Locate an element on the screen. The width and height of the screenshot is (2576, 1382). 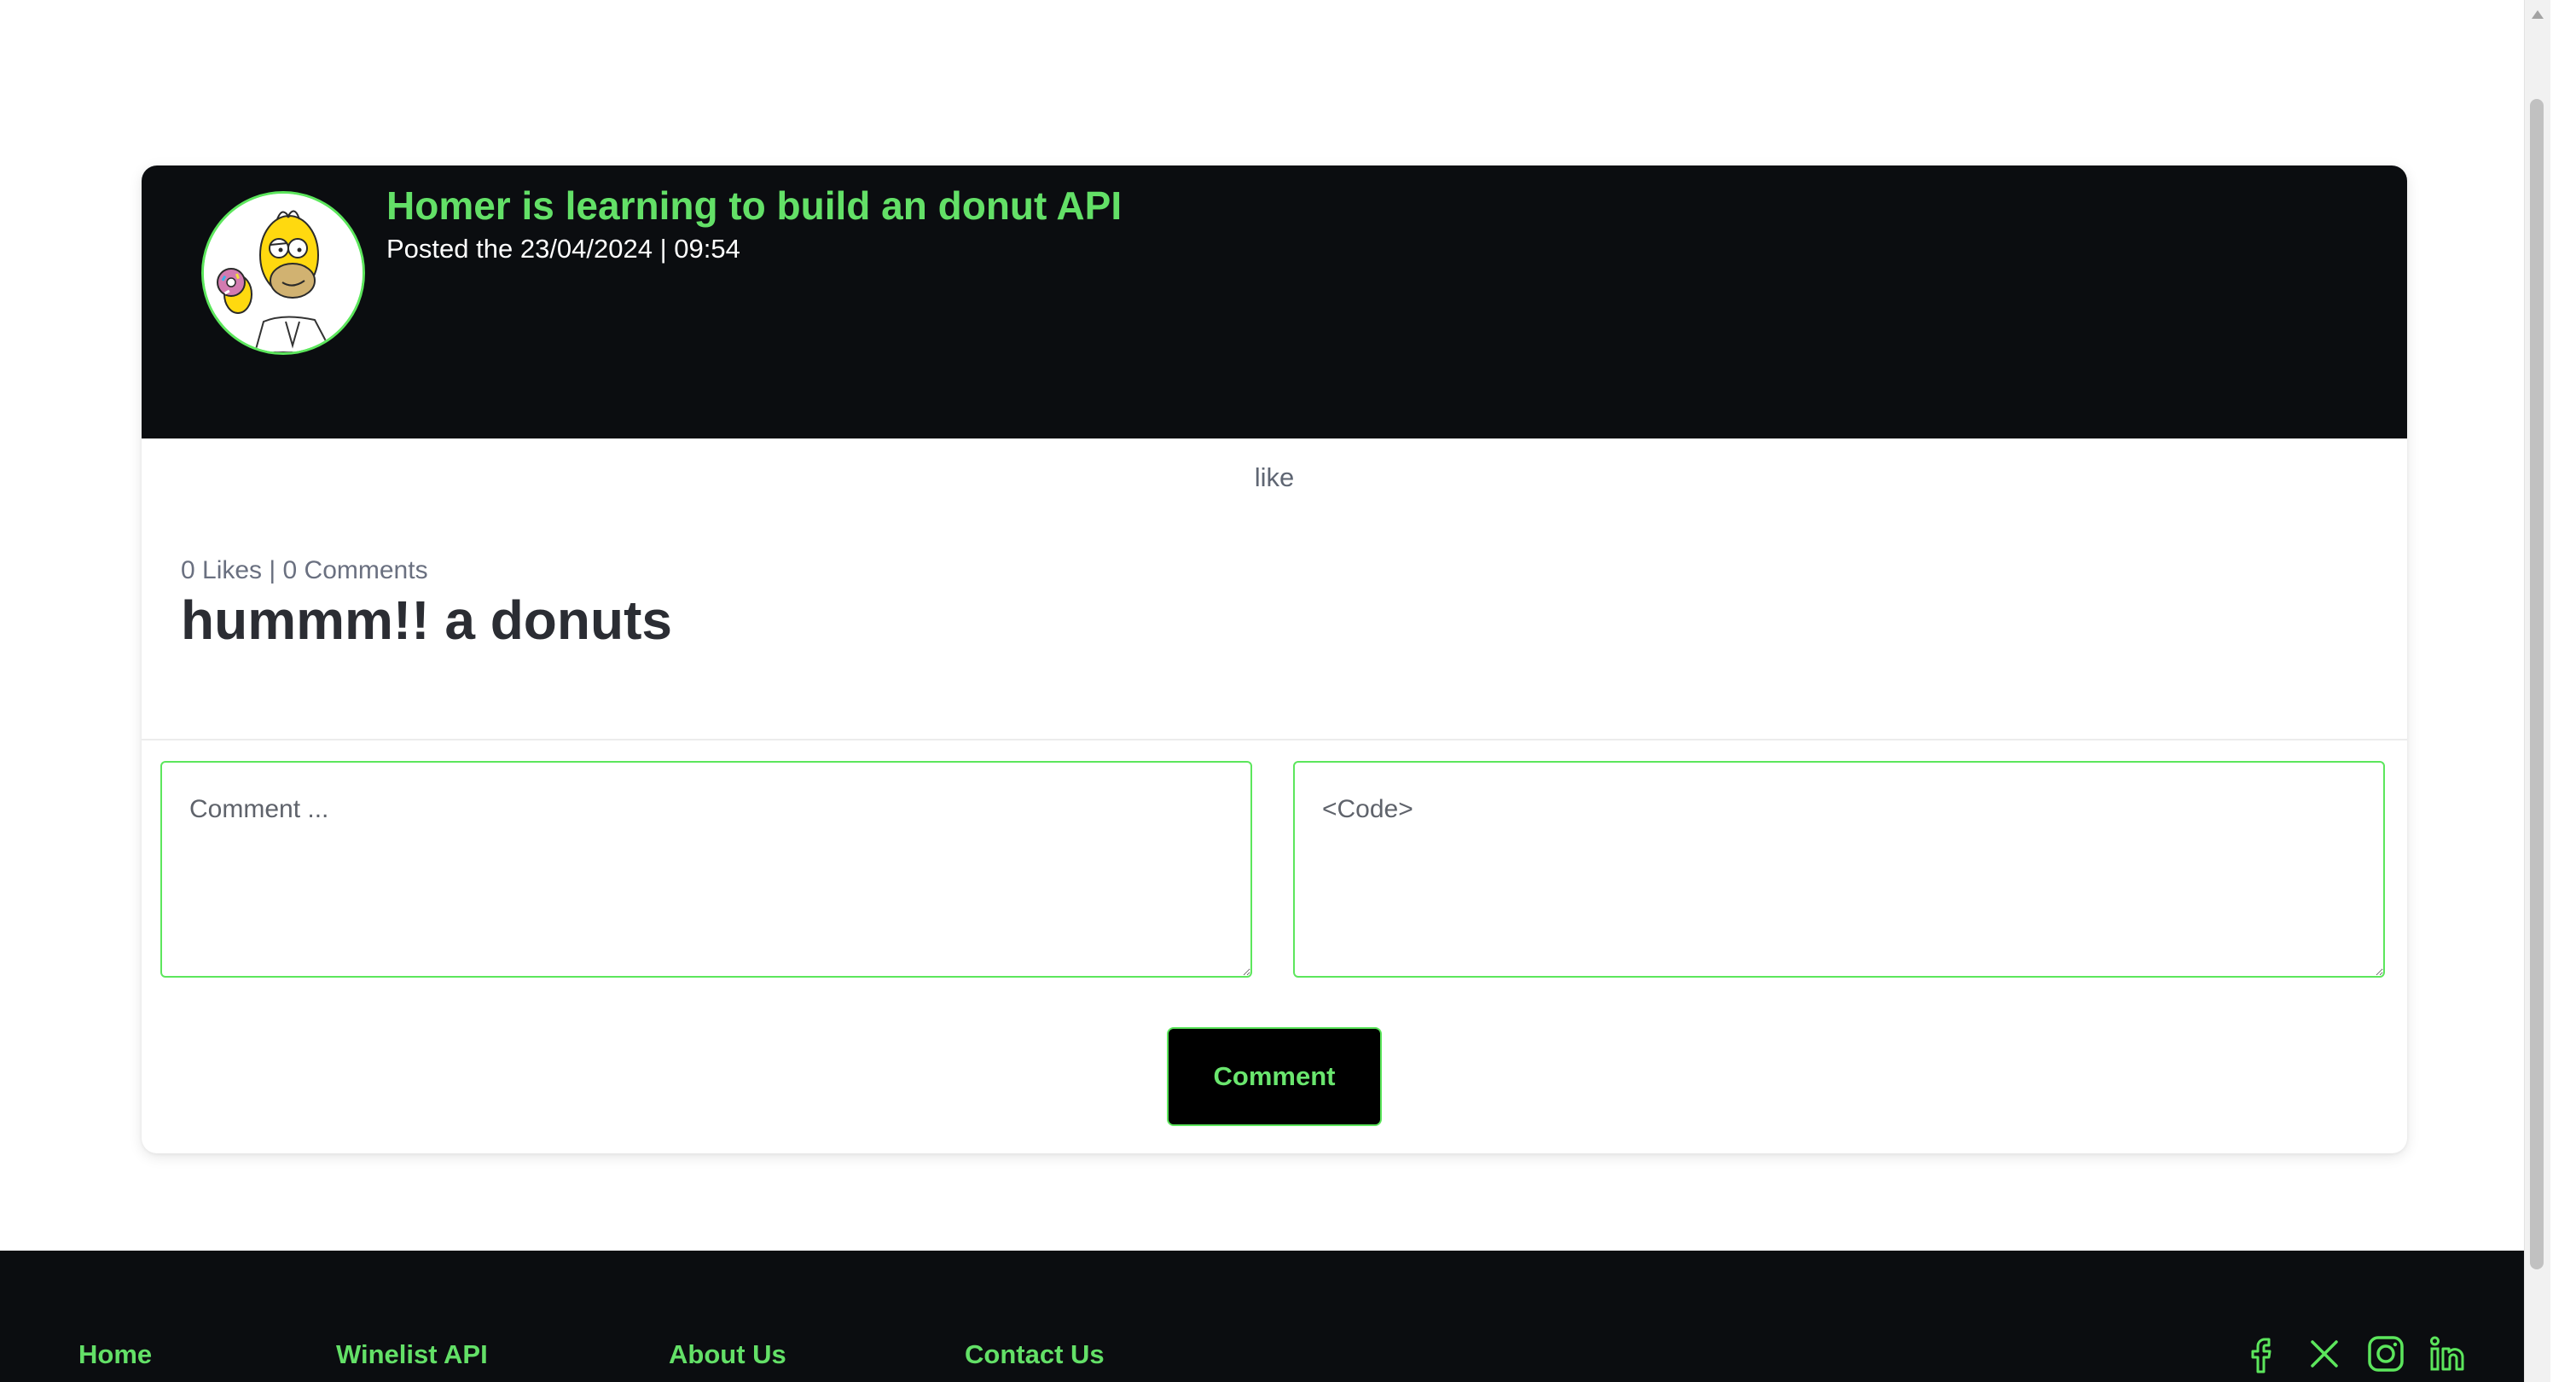
footer-link-winelist-api: Winelist API is located at coordinates (412, 1354).